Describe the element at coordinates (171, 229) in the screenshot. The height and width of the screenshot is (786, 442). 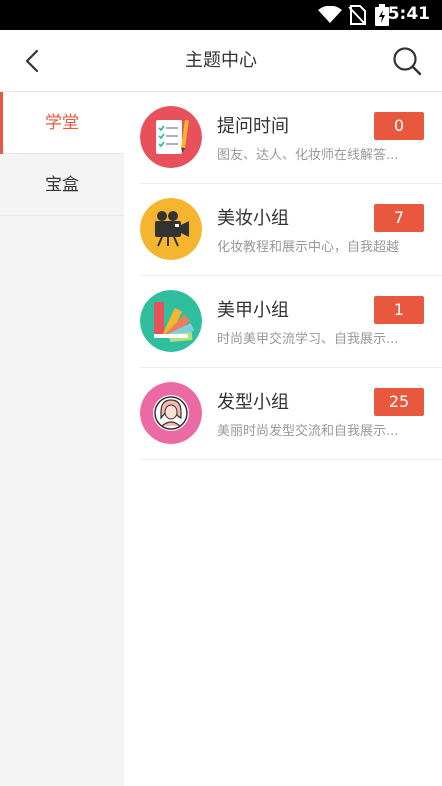
I see `video-camera-icon` at that location.